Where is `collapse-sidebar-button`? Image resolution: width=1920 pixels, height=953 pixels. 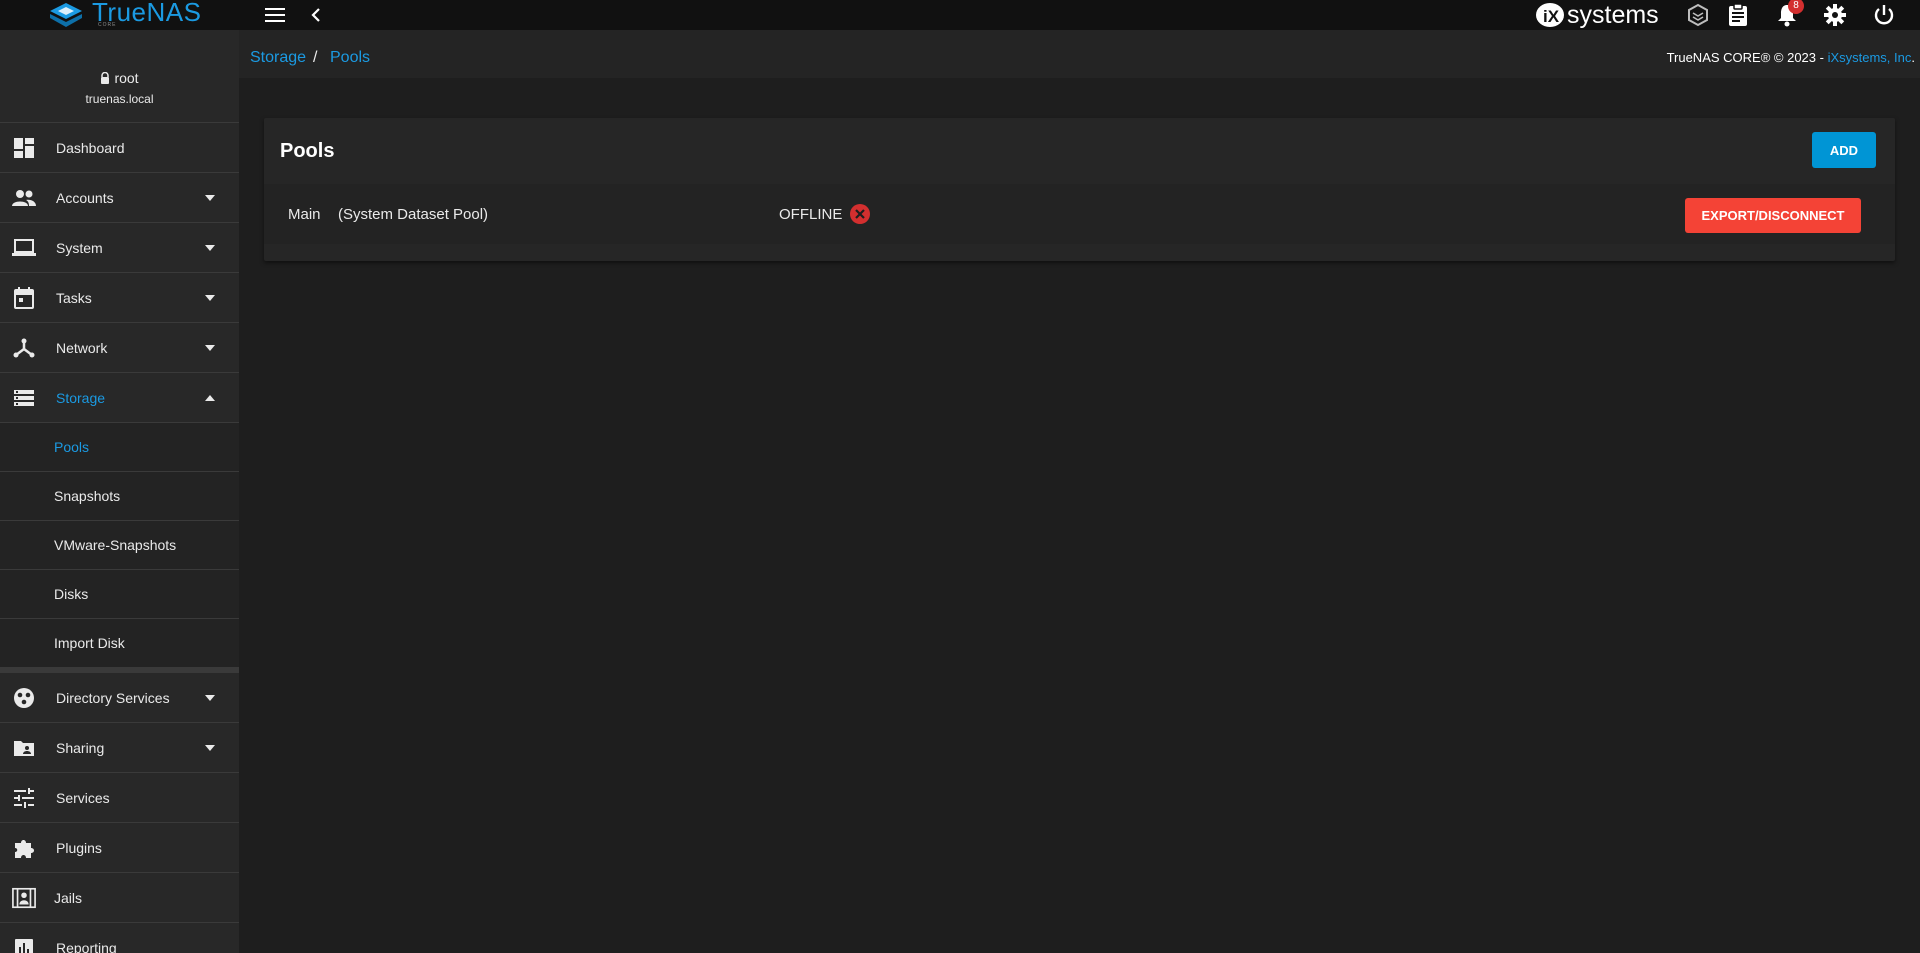
collapse-sidebar-button is located at coordinates (316, 15).